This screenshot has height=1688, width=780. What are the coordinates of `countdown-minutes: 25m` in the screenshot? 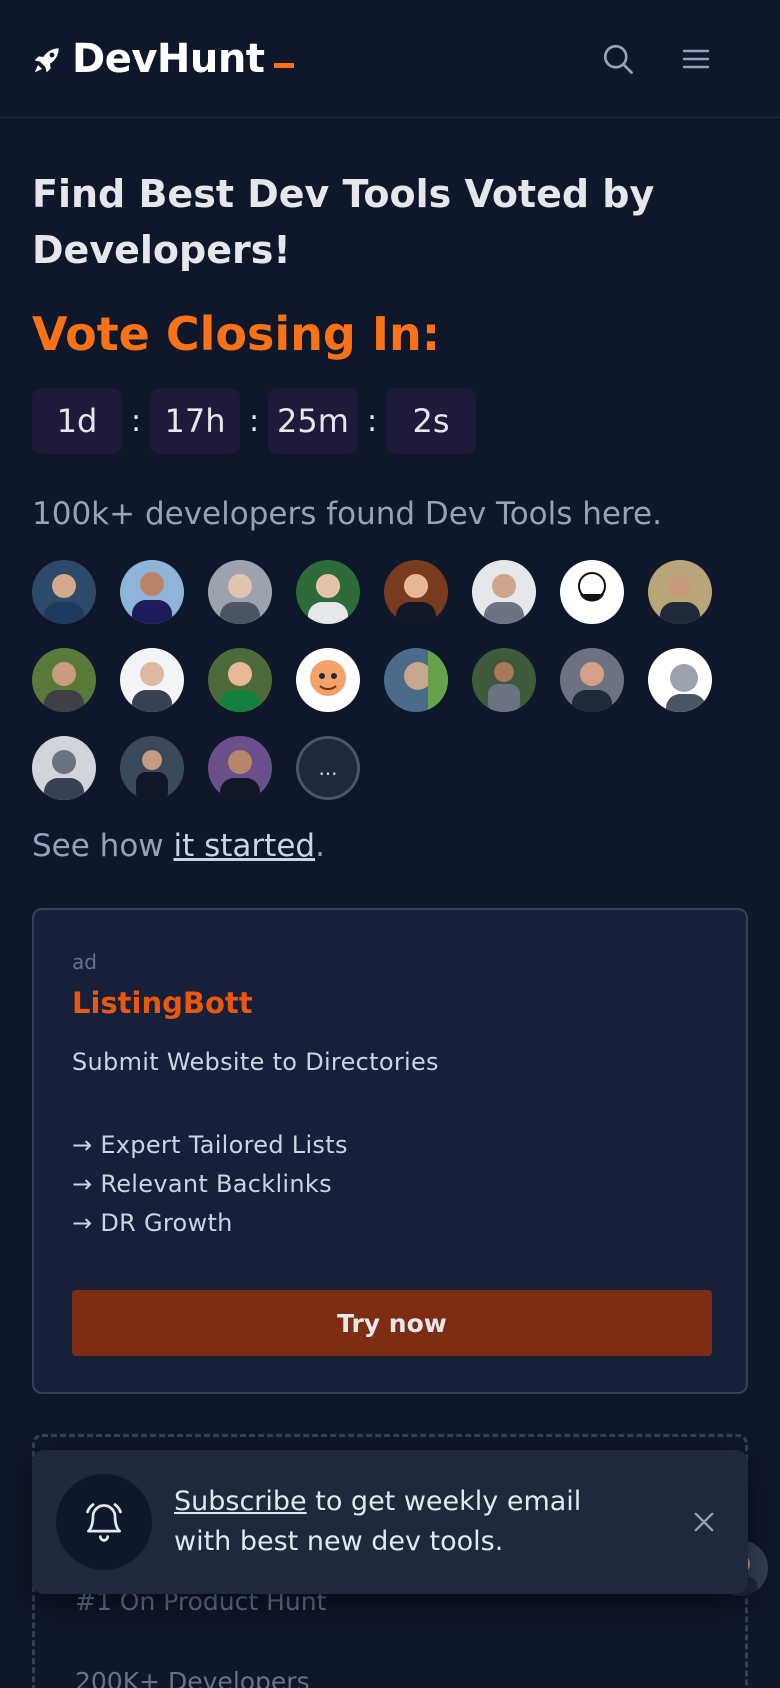 It's located at (313, 421).